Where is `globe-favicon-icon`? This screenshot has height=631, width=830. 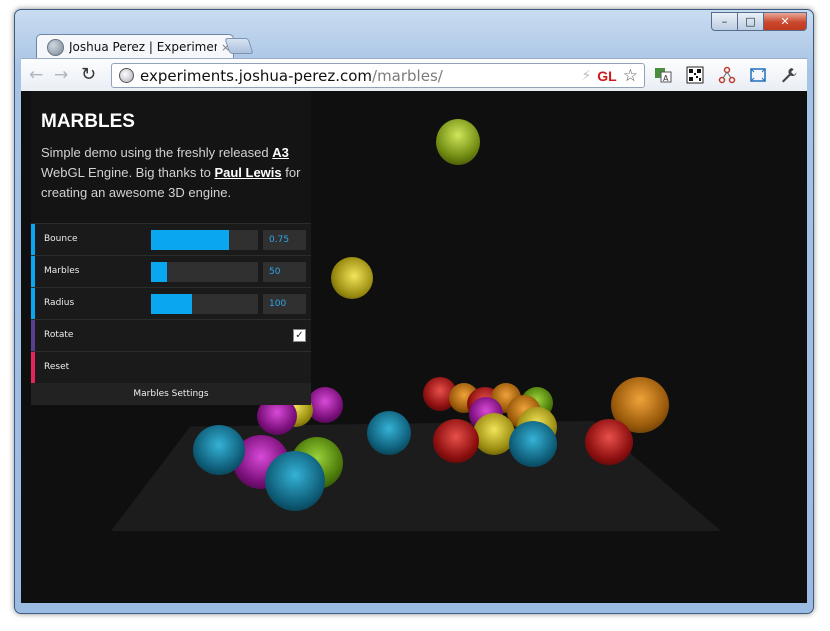 globe-favicon-icon is located at coordinates (55, 47).